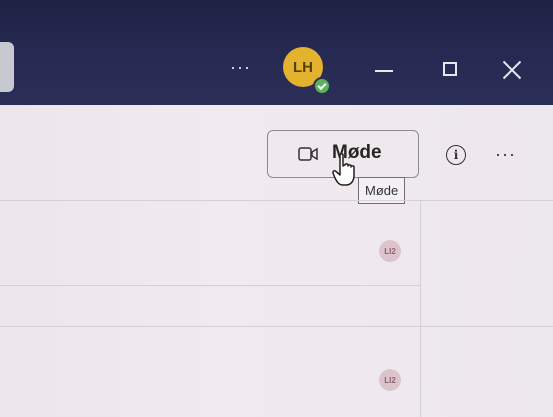 The height and width of the screenshot is (417, 553). I want to click on info-icon: i, so click(456, 155).